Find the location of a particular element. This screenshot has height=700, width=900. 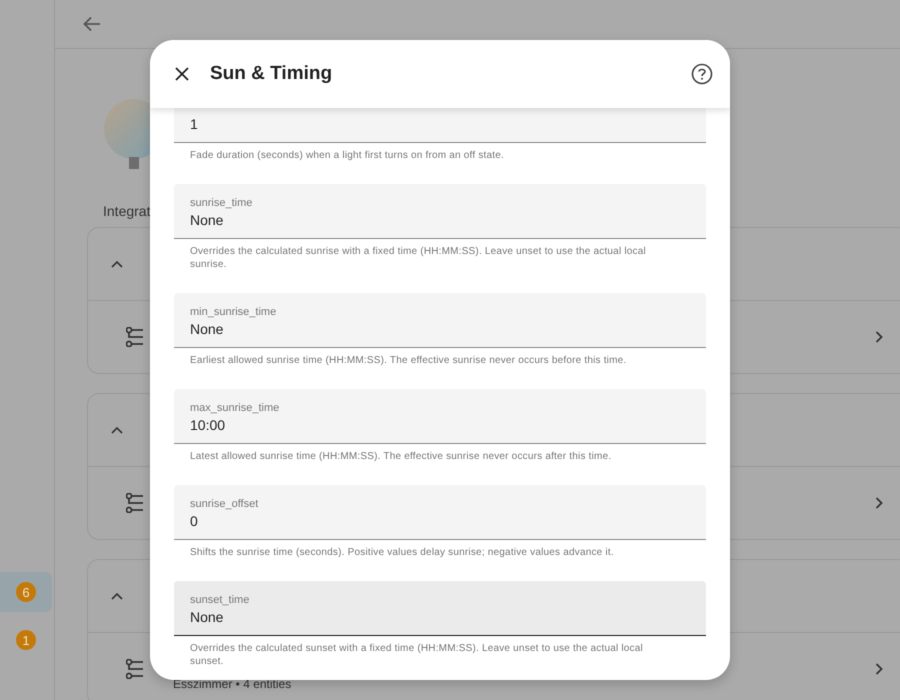

helper-text: Latest allowed sunrise time (HH:MM:SS). The effective sunrise never occurs after this time. is located at coordinates (400, 456).